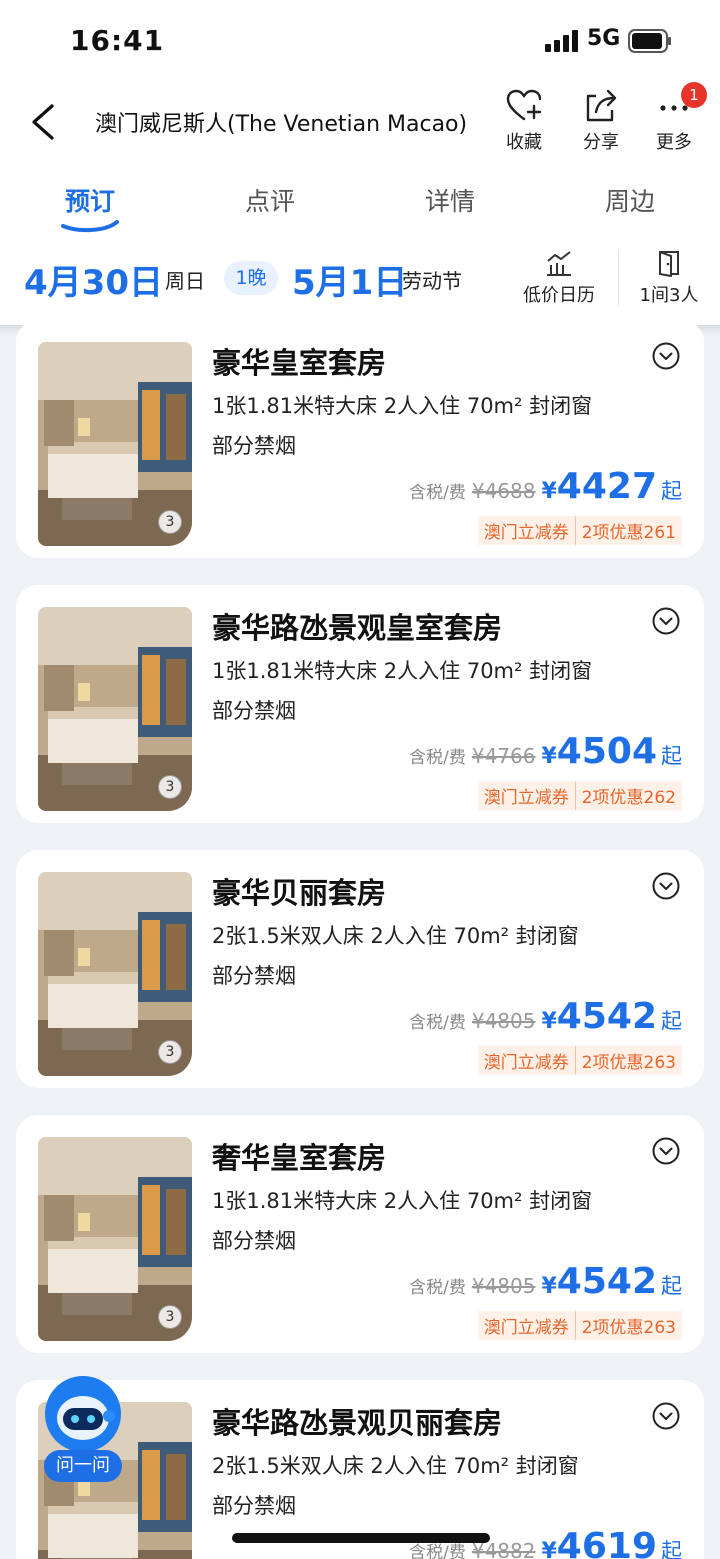 This screenshot has width=720, height=1559. I want to click on tab-booking: 预订, so click(90, 208).